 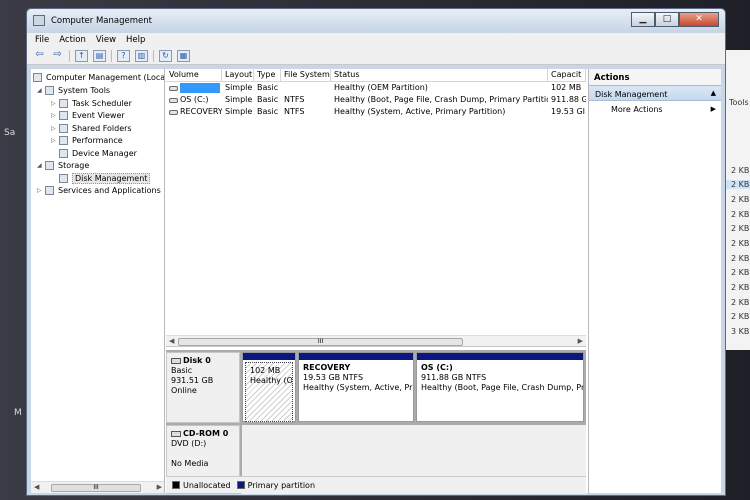 I want to click on legend-label: Primary partition, so click(x=281, y=485).